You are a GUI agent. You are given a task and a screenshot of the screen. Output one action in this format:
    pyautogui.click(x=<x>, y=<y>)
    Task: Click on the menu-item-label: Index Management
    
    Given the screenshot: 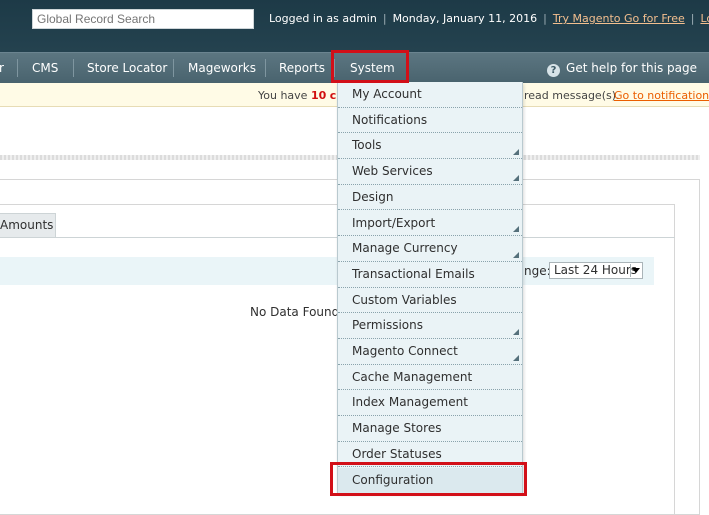 What is the action you would take?
    pyautogui.click(x=410, y=402)
    